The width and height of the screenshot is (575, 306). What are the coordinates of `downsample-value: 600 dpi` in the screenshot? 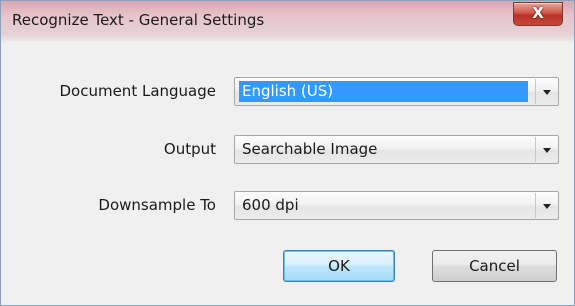 It's located at (270, 205).